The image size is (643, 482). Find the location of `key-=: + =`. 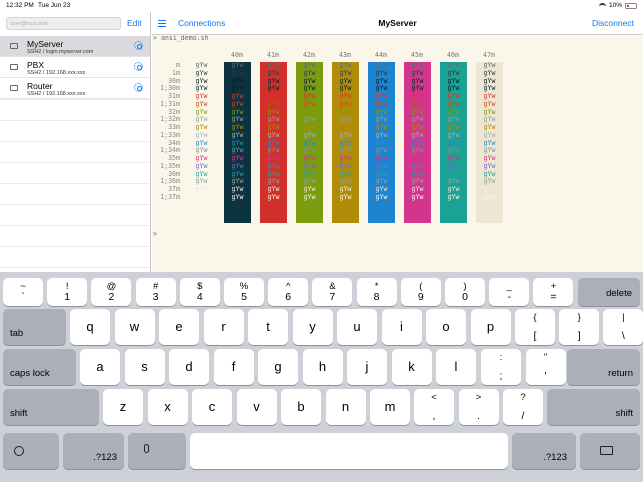

key-=: + = is located at coordinates (553, 292).